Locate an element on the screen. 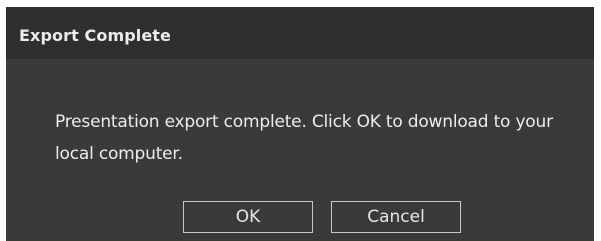 This screenshot has height=241, width=601. ok-button: OK is located at coordinates (248, 217).